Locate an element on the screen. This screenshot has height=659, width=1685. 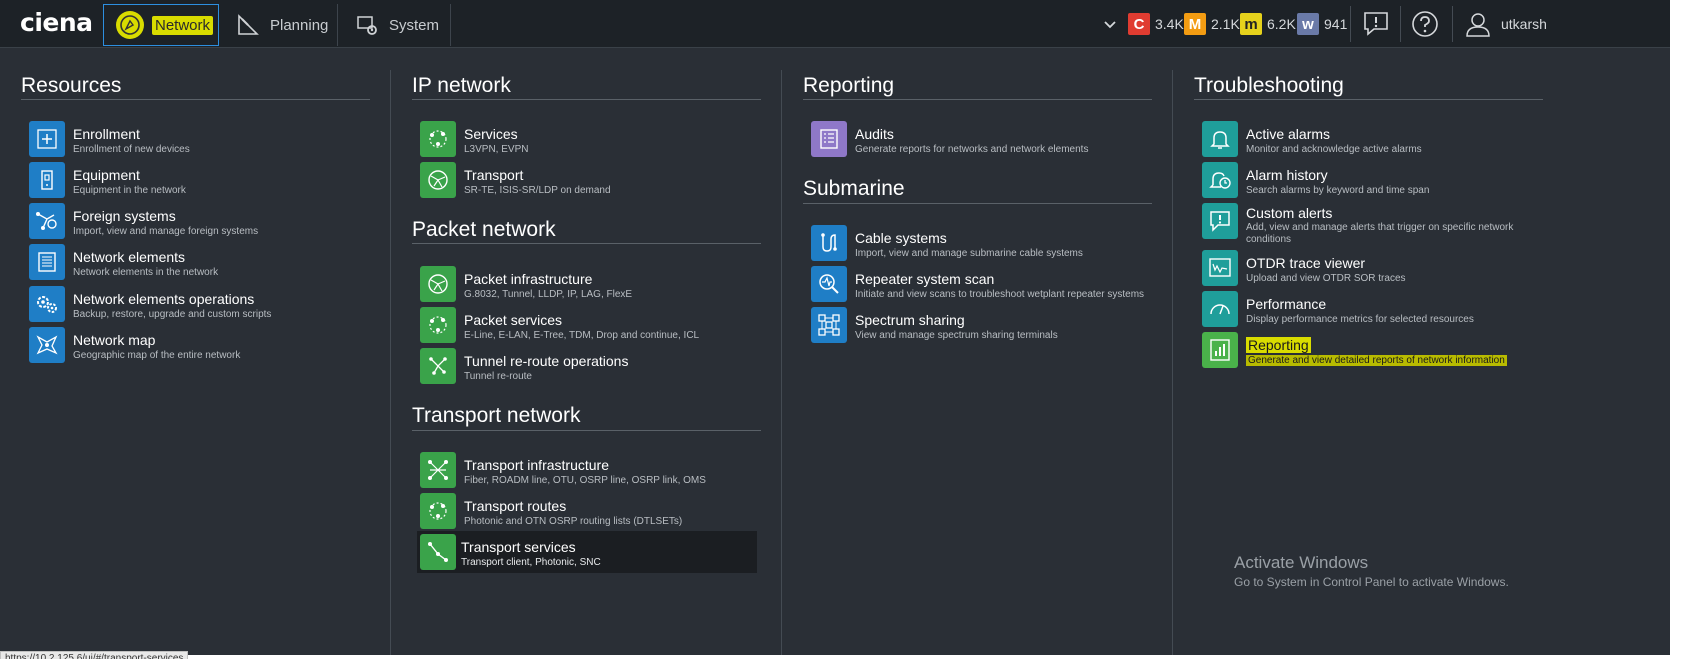
tab-system: System is located at coordinates (396, 25).